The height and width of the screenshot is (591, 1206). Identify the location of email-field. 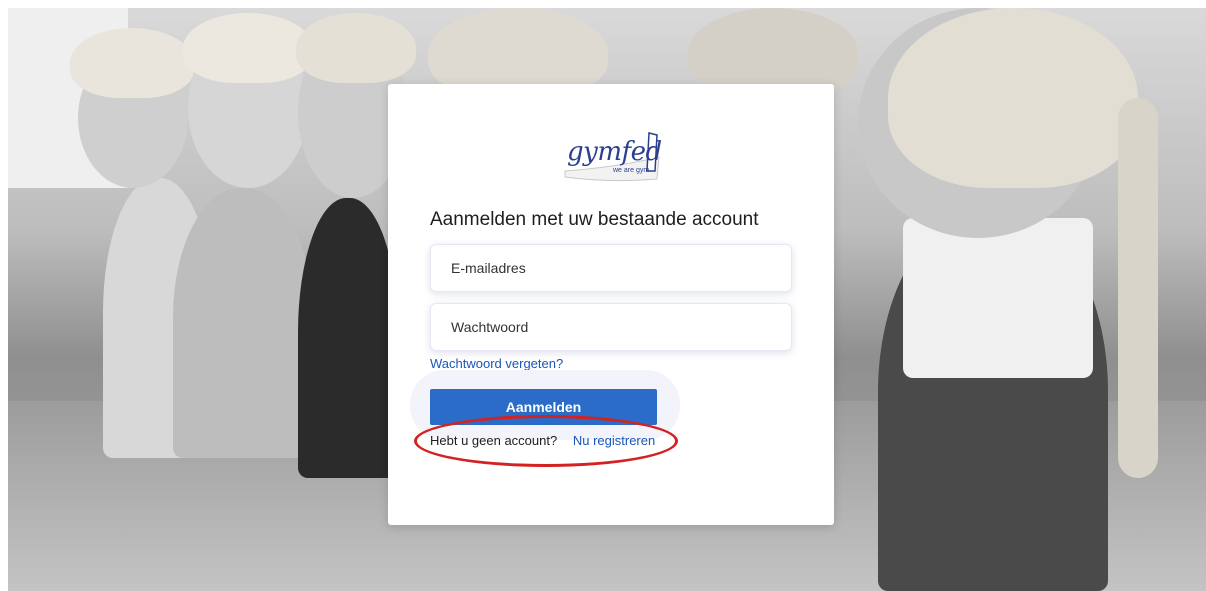
(611, 268).